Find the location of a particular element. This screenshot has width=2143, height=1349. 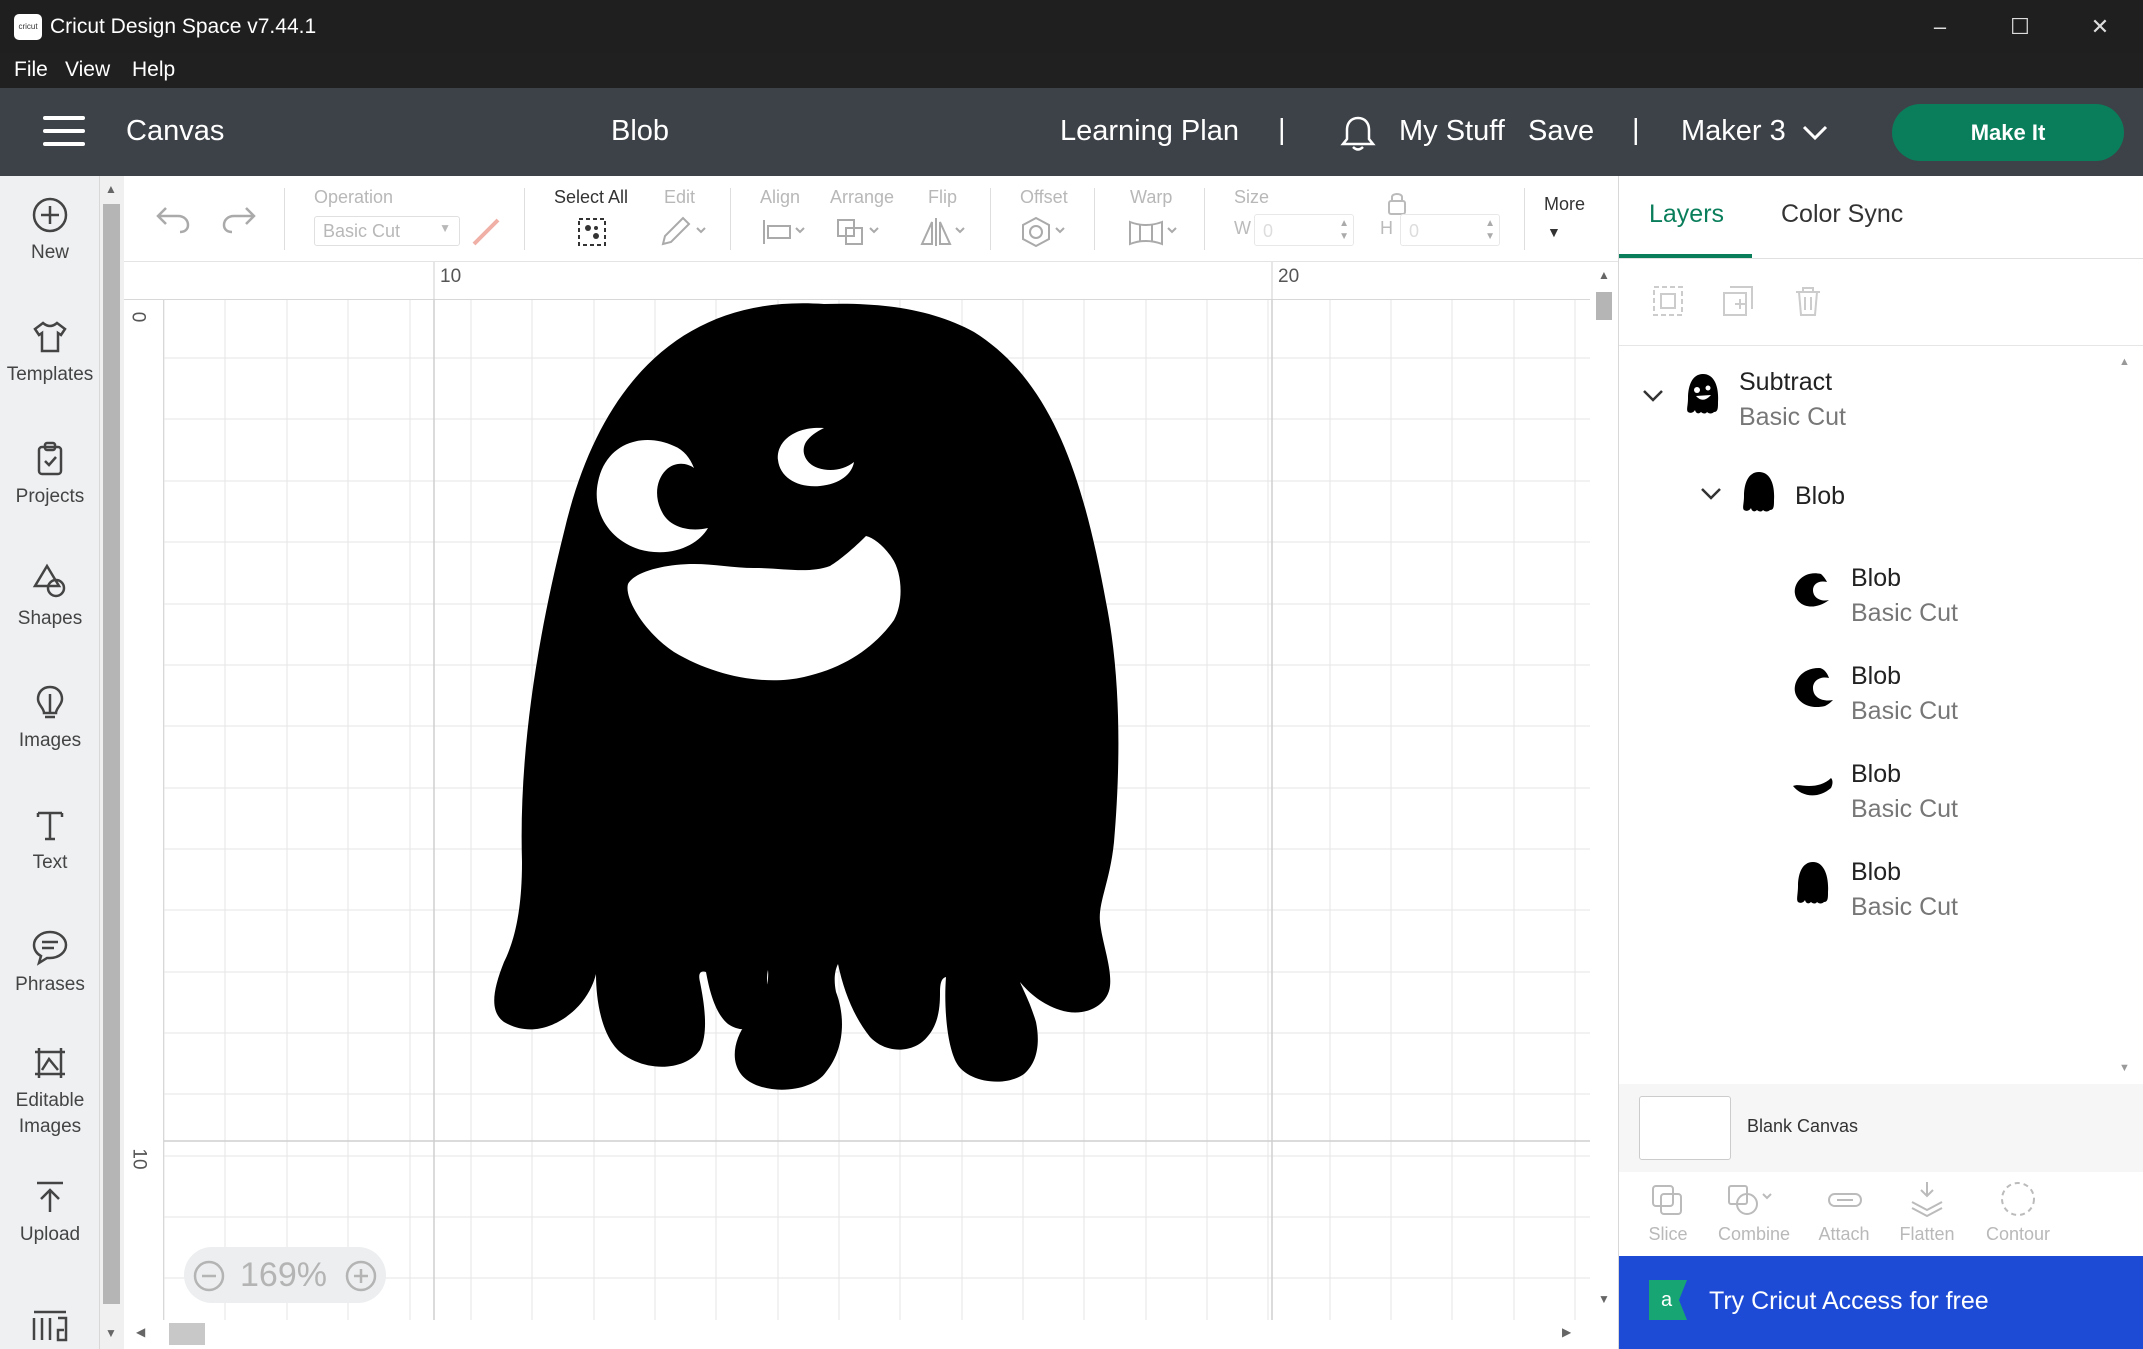

scroll-up-arrow-icon: ▲ is located at coordinates (111, 189).